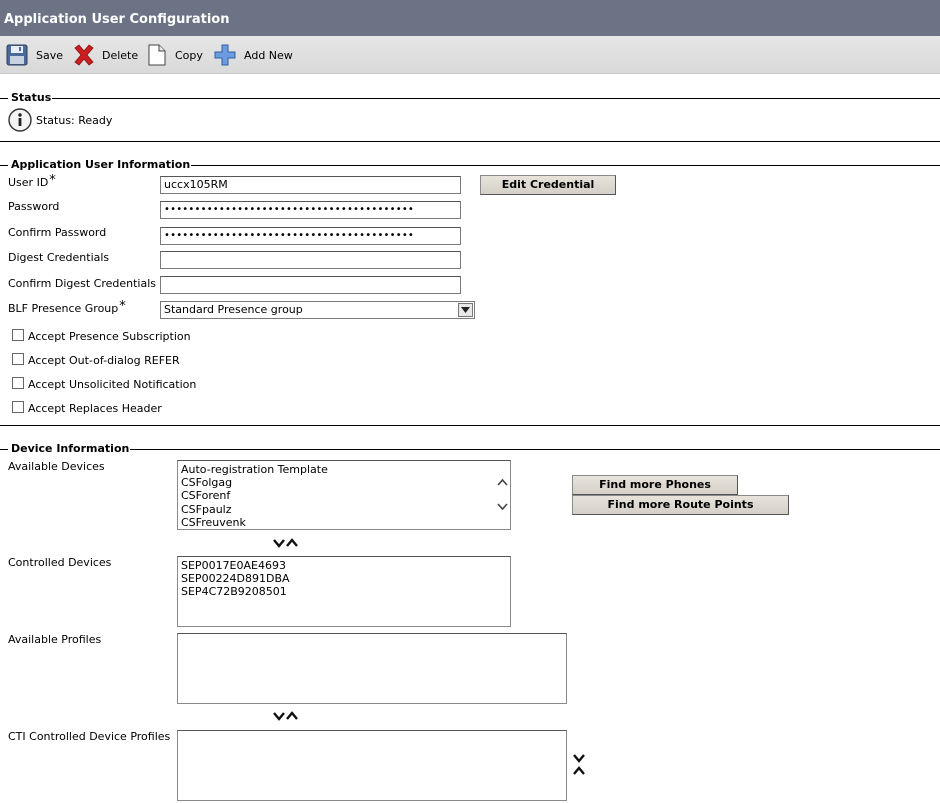  Describe the element at coordinates (95, 408) in the screenshot. I see `accept-replaces-header-label: Accept Replaces Header` at that location.